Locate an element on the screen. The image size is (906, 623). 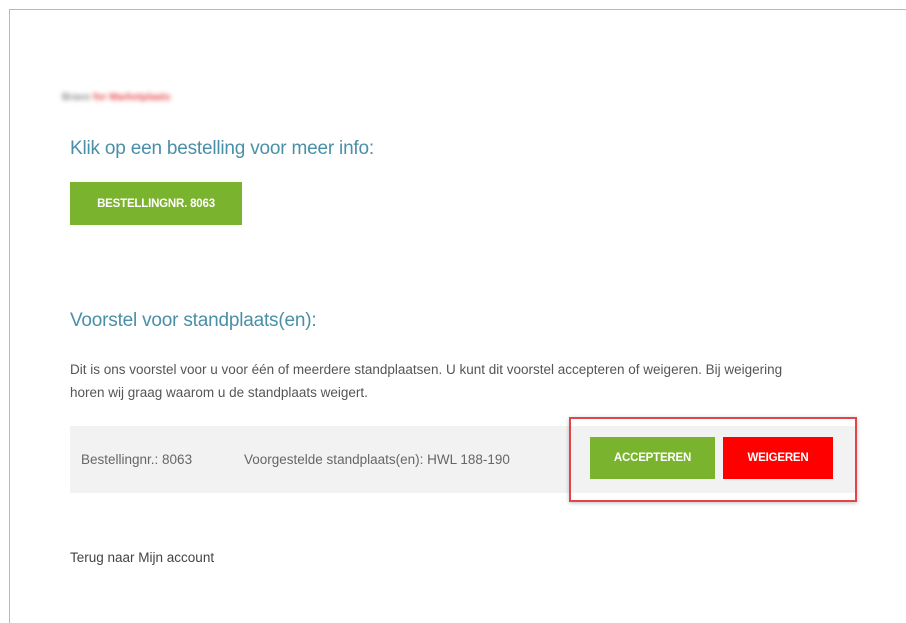
proposal-order-number: Bestellingnr.: 8063 is located at coordinates (137, 459).